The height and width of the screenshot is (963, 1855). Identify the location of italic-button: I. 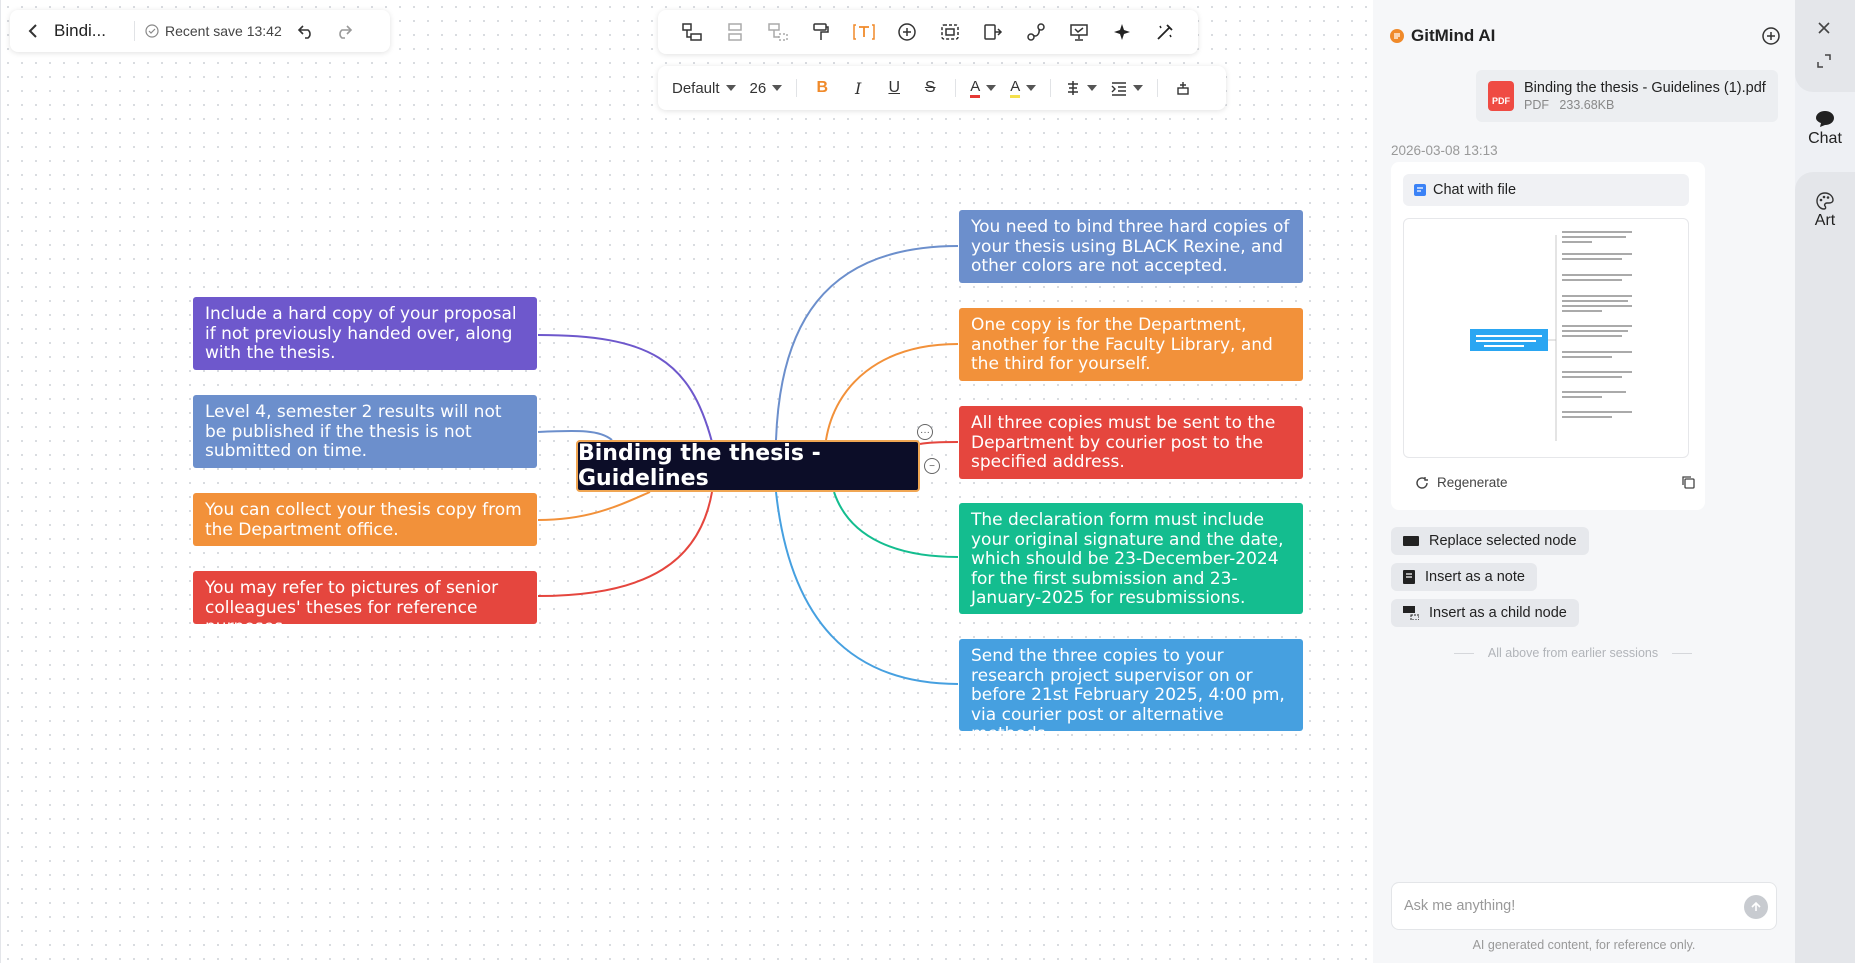
(858, 88).